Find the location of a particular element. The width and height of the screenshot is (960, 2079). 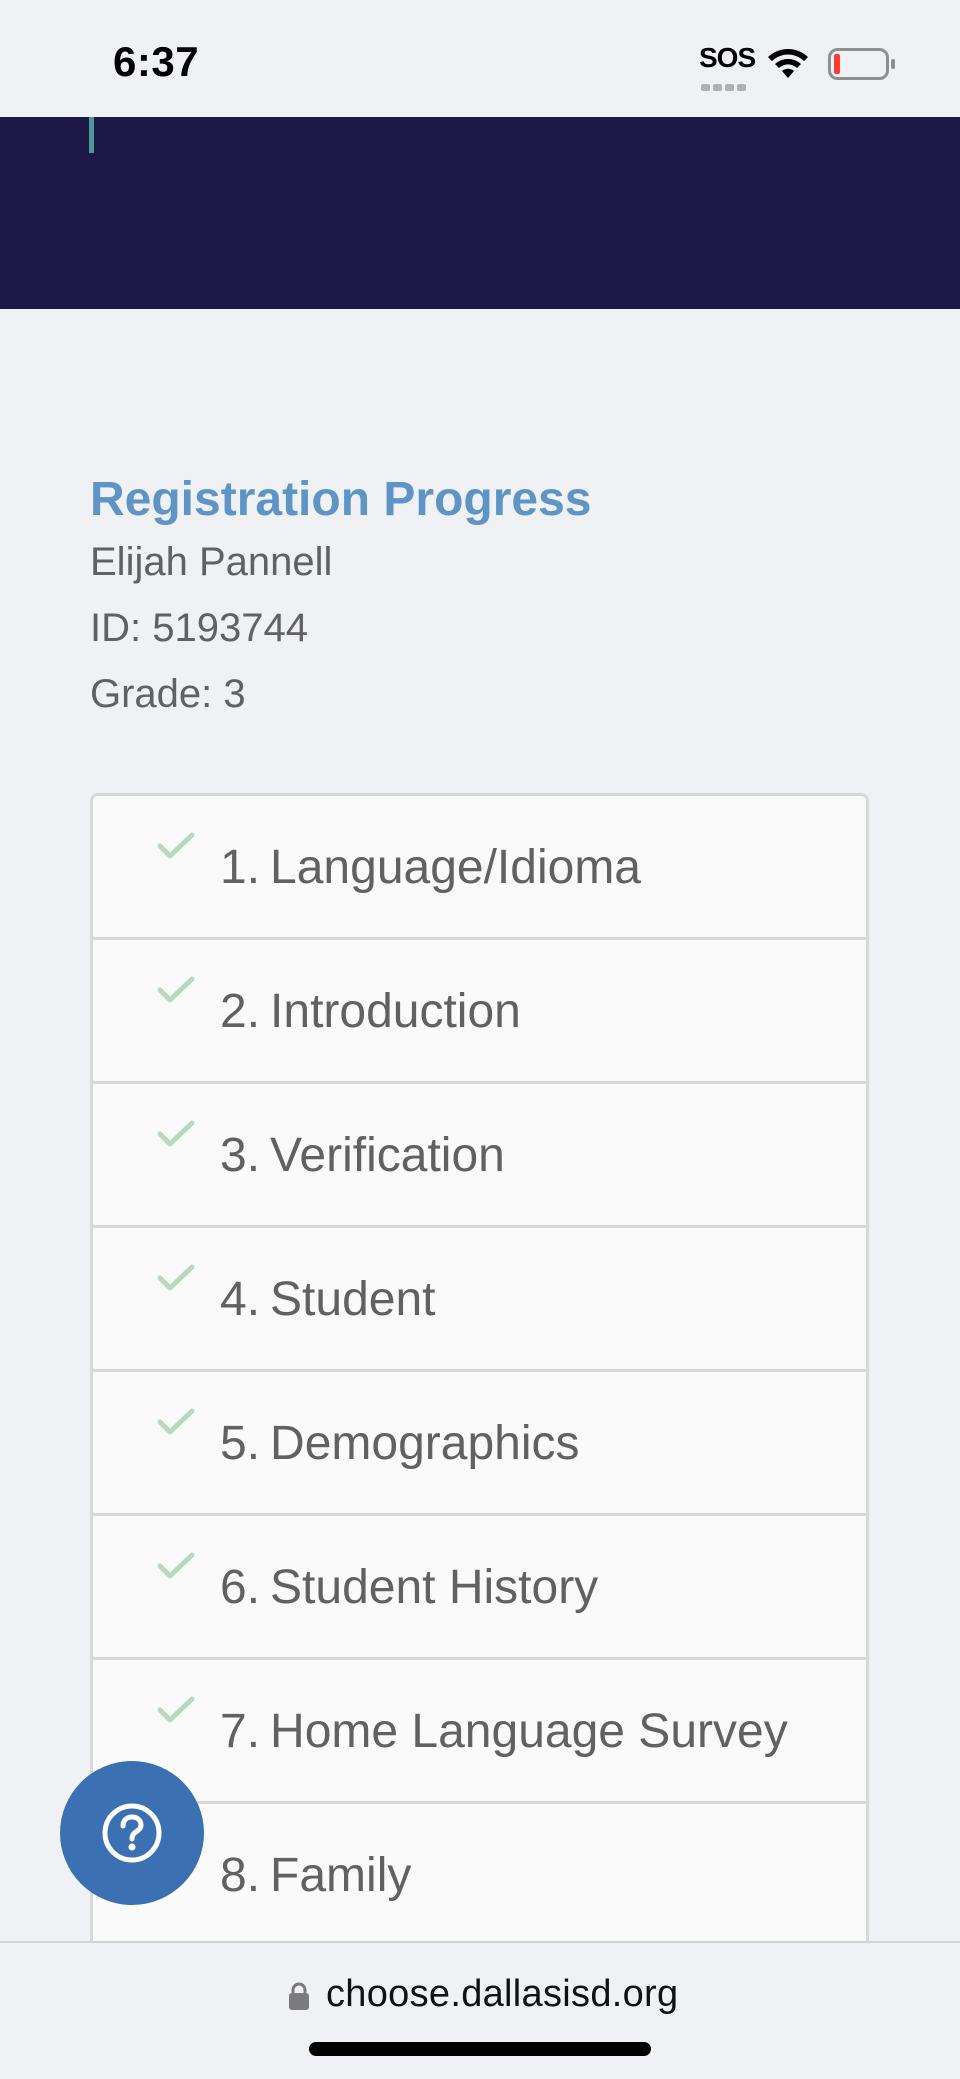

battery-low-icon is located at coordinates (861, 64).